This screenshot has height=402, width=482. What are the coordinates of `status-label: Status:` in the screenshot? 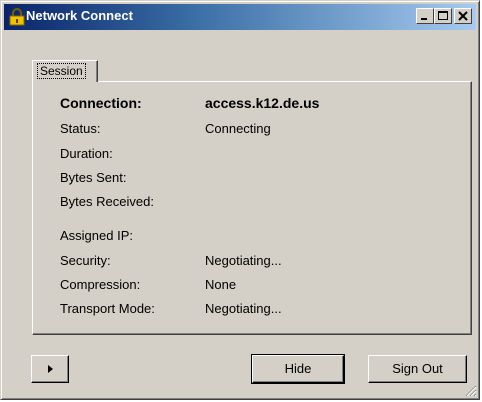 It's located at (80, 128).